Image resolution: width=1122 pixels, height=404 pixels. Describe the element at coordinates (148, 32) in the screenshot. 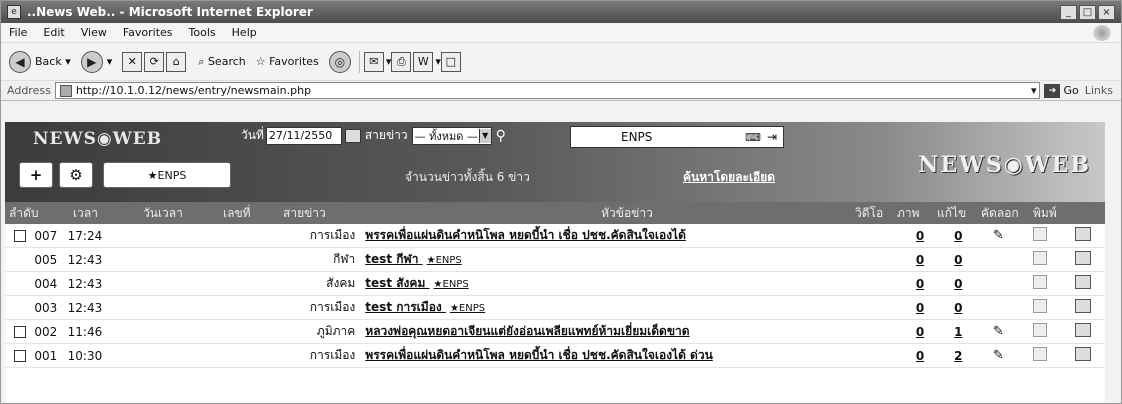

I see `menu-favorites: Favorites` at that location.